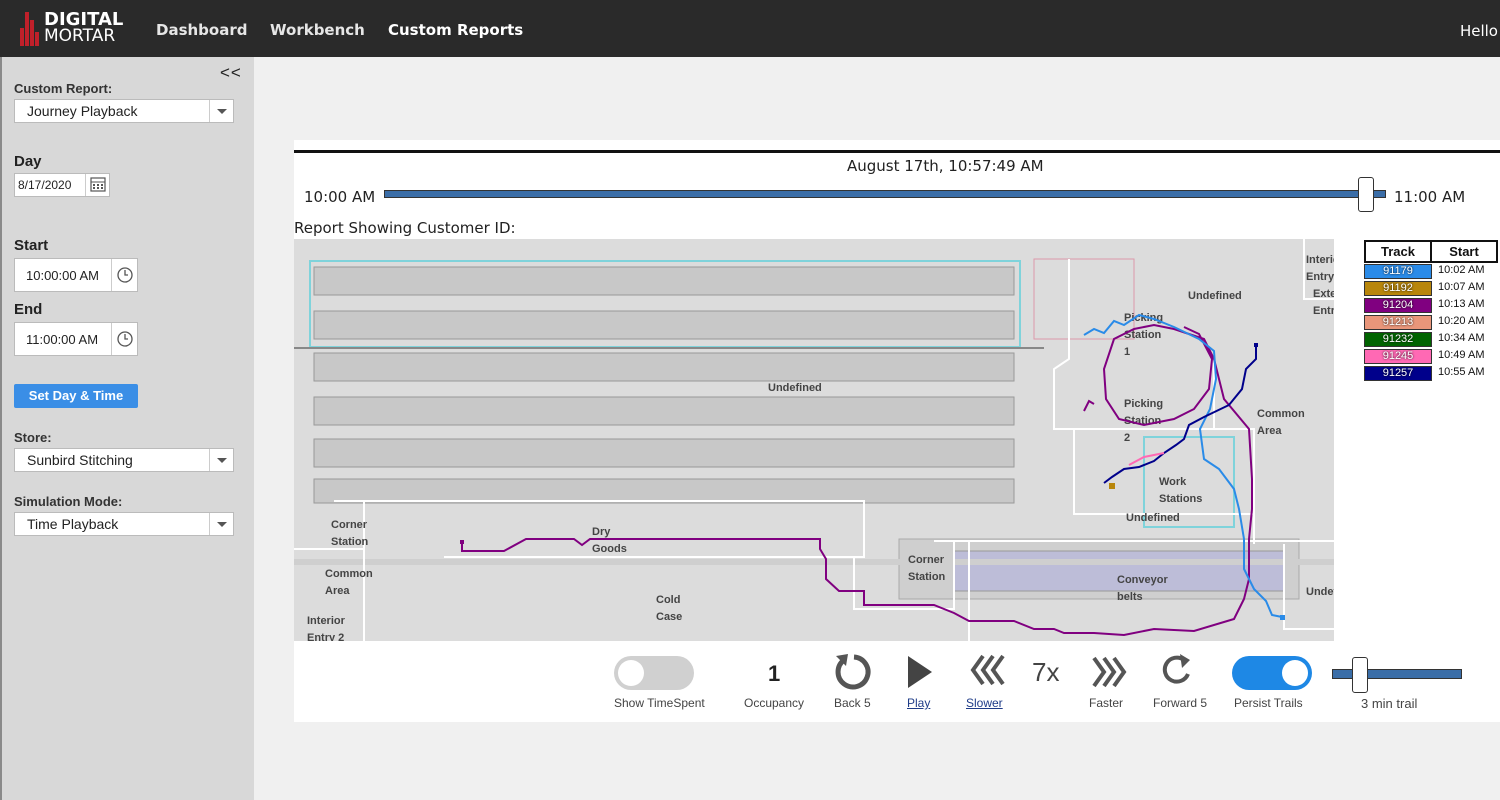  Describe the element at coordinates (897, 151) in the screenshot. I see `divider` at that location.